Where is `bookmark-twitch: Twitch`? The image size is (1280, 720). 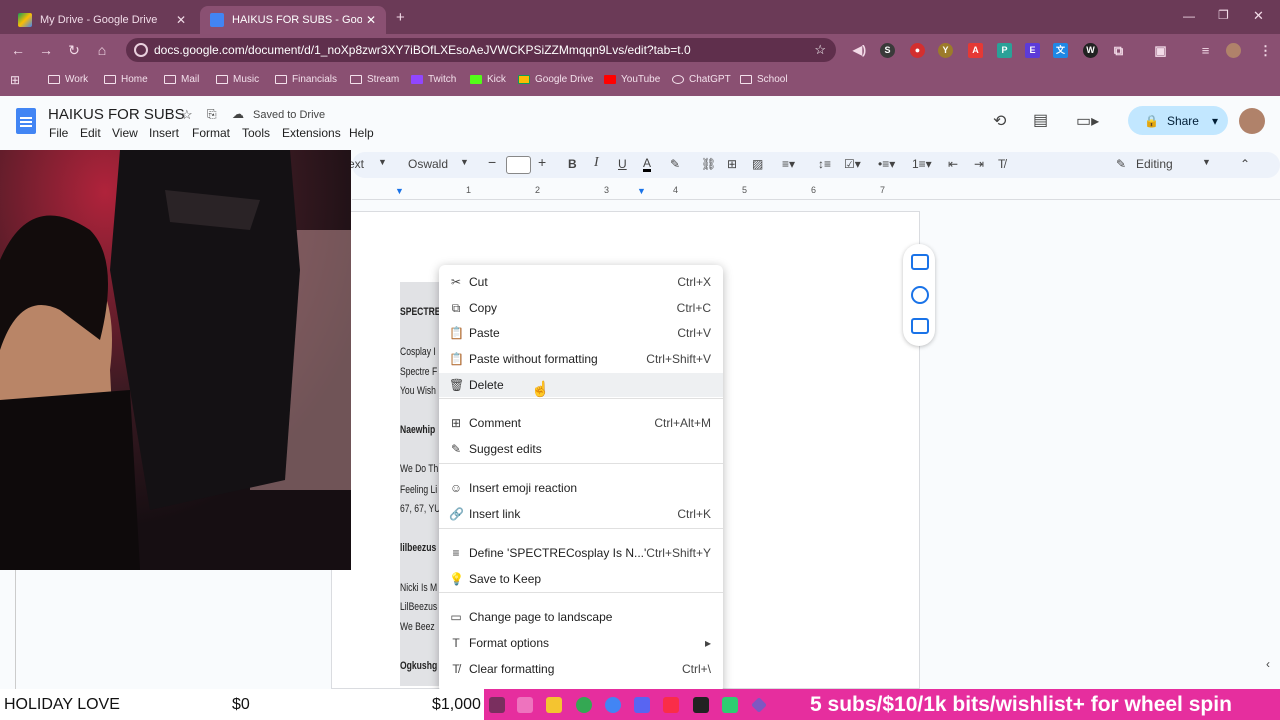 bookmark-twitch: Twitch is located at coordinates (433, 79).